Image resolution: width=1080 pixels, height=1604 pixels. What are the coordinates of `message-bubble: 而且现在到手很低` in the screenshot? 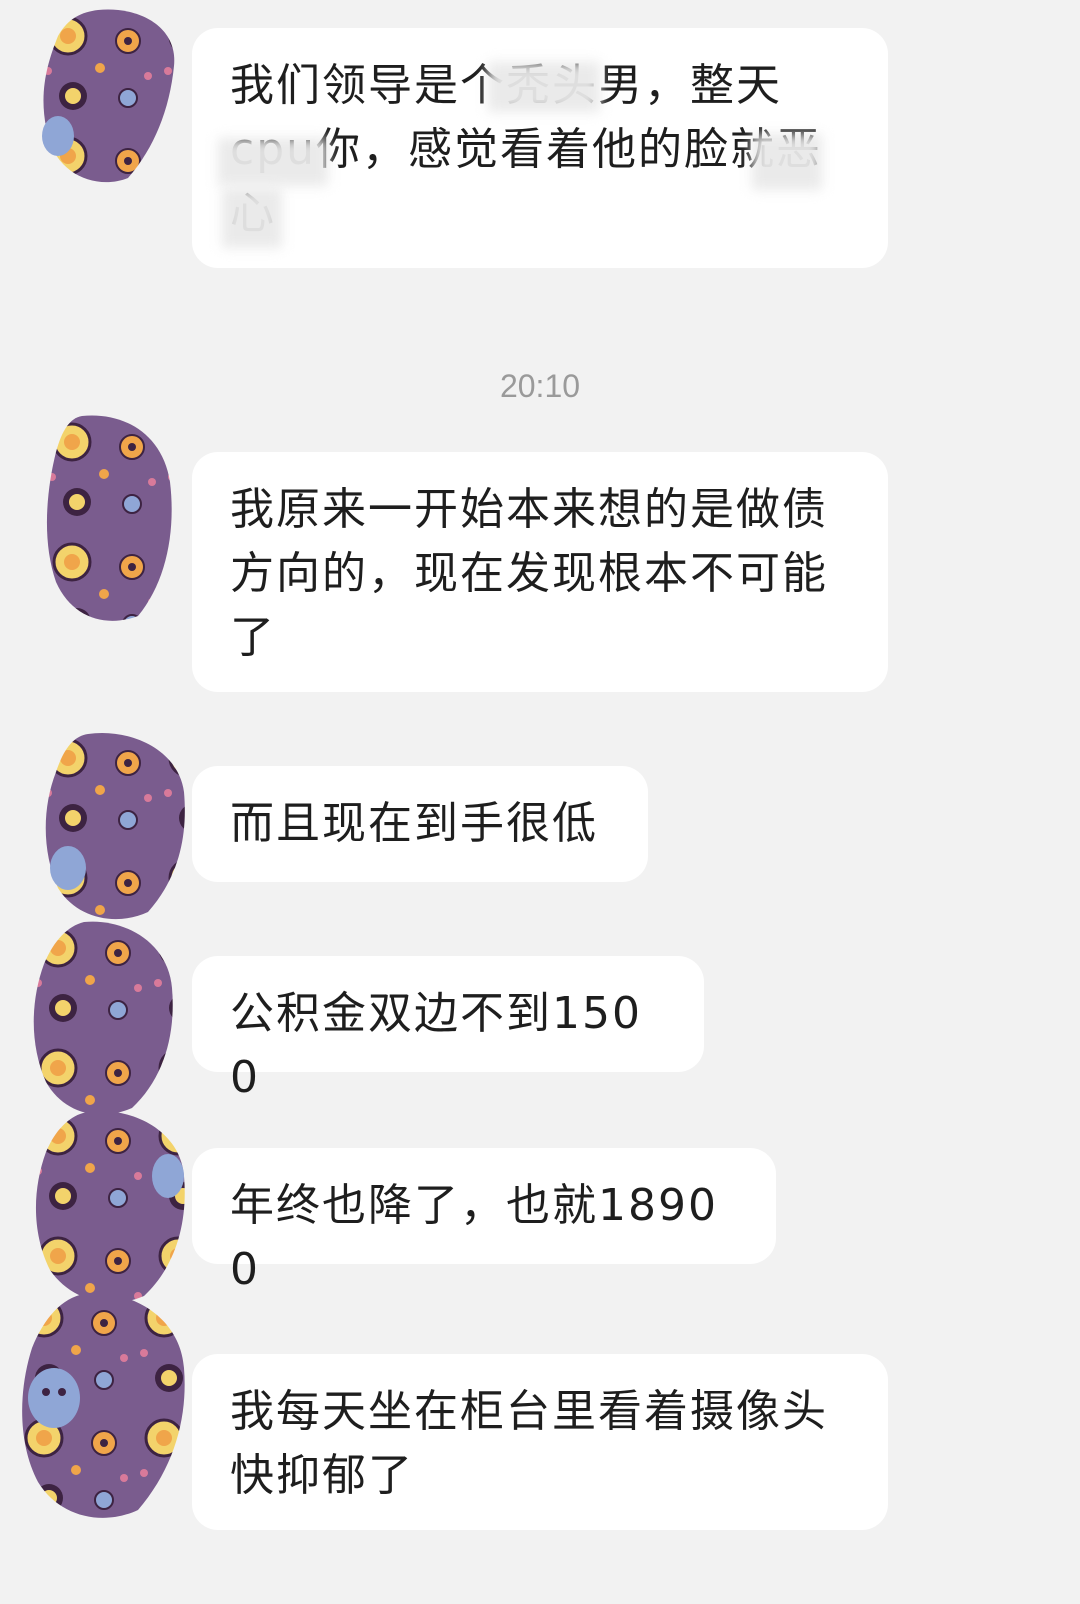 It's located at (420, 824).